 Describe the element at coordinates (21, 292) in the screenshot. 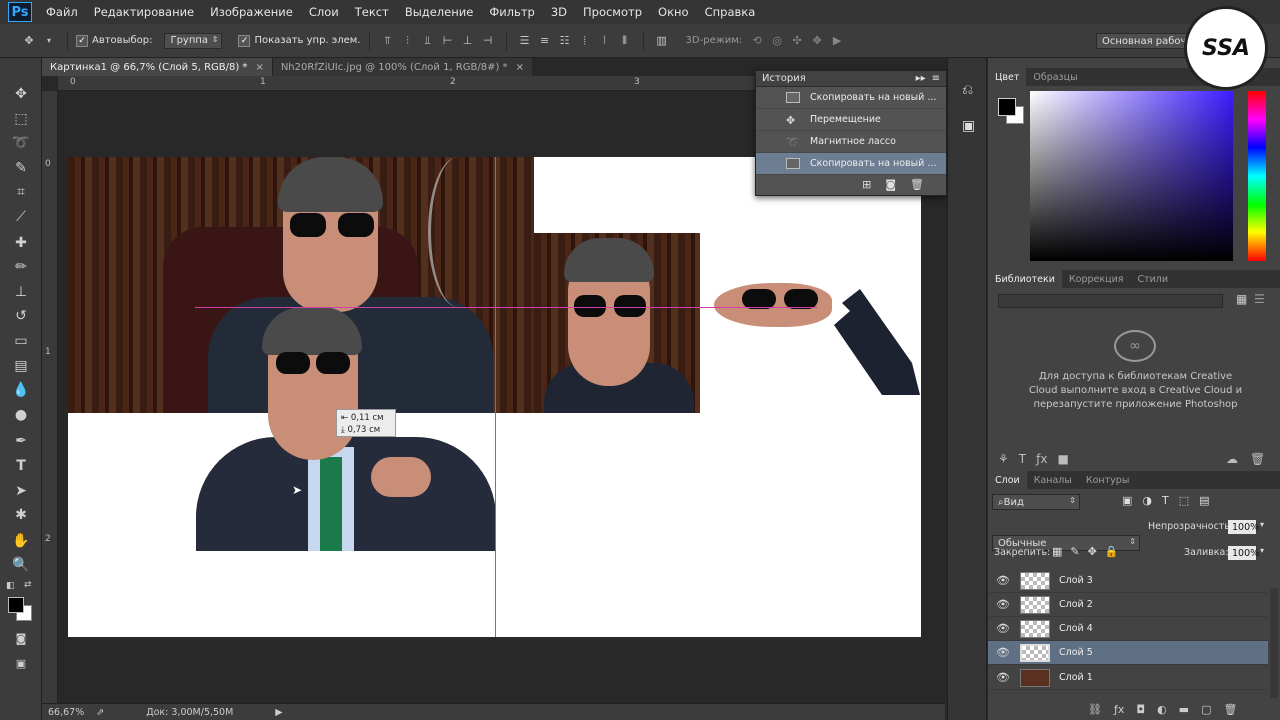

I see `stamp-tool-icon: ⊥` at that location.